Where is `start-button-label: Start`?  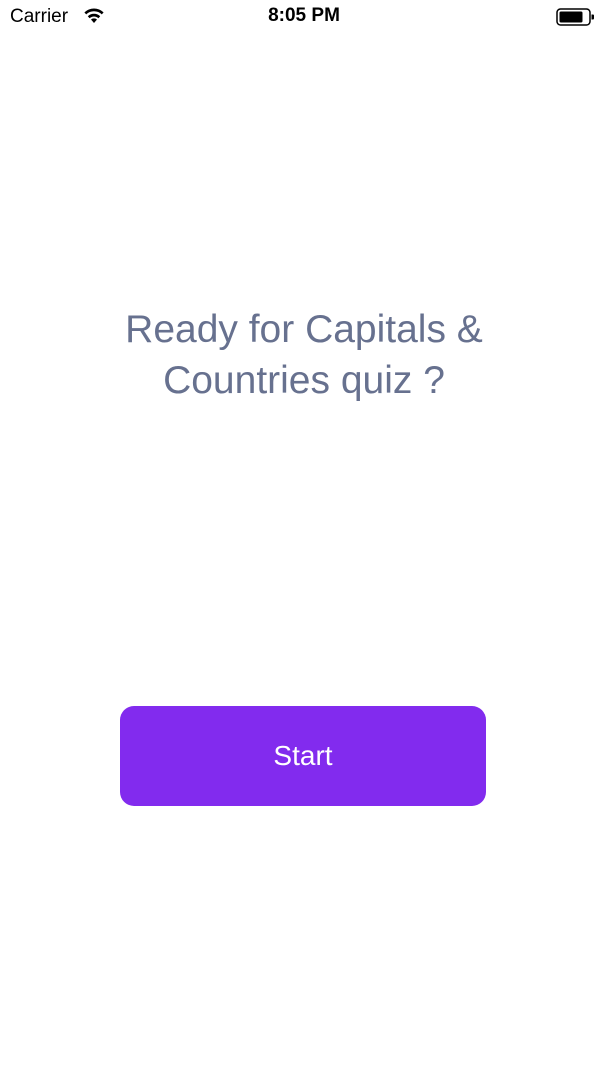
start-button-label: Start is located at coordinates (303, 755).